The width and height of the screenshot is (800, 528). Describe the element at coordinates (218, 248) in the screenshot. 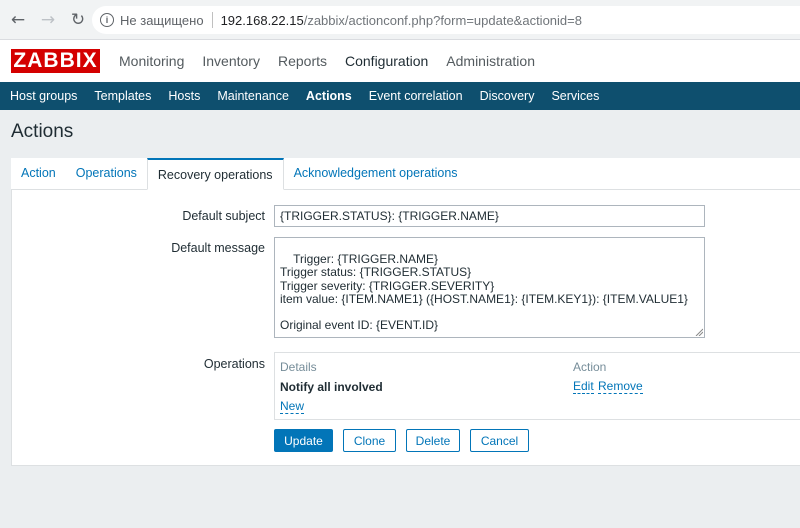

I see `default-message-label: Default message` at that location.